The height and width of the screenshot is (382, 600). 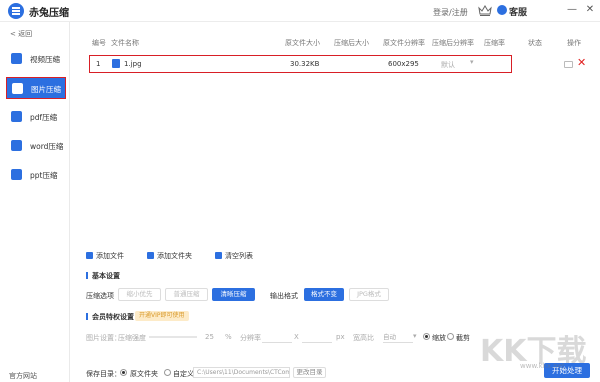 I want to click on add-file-button: 添加文件, so click(x=105, y=256).